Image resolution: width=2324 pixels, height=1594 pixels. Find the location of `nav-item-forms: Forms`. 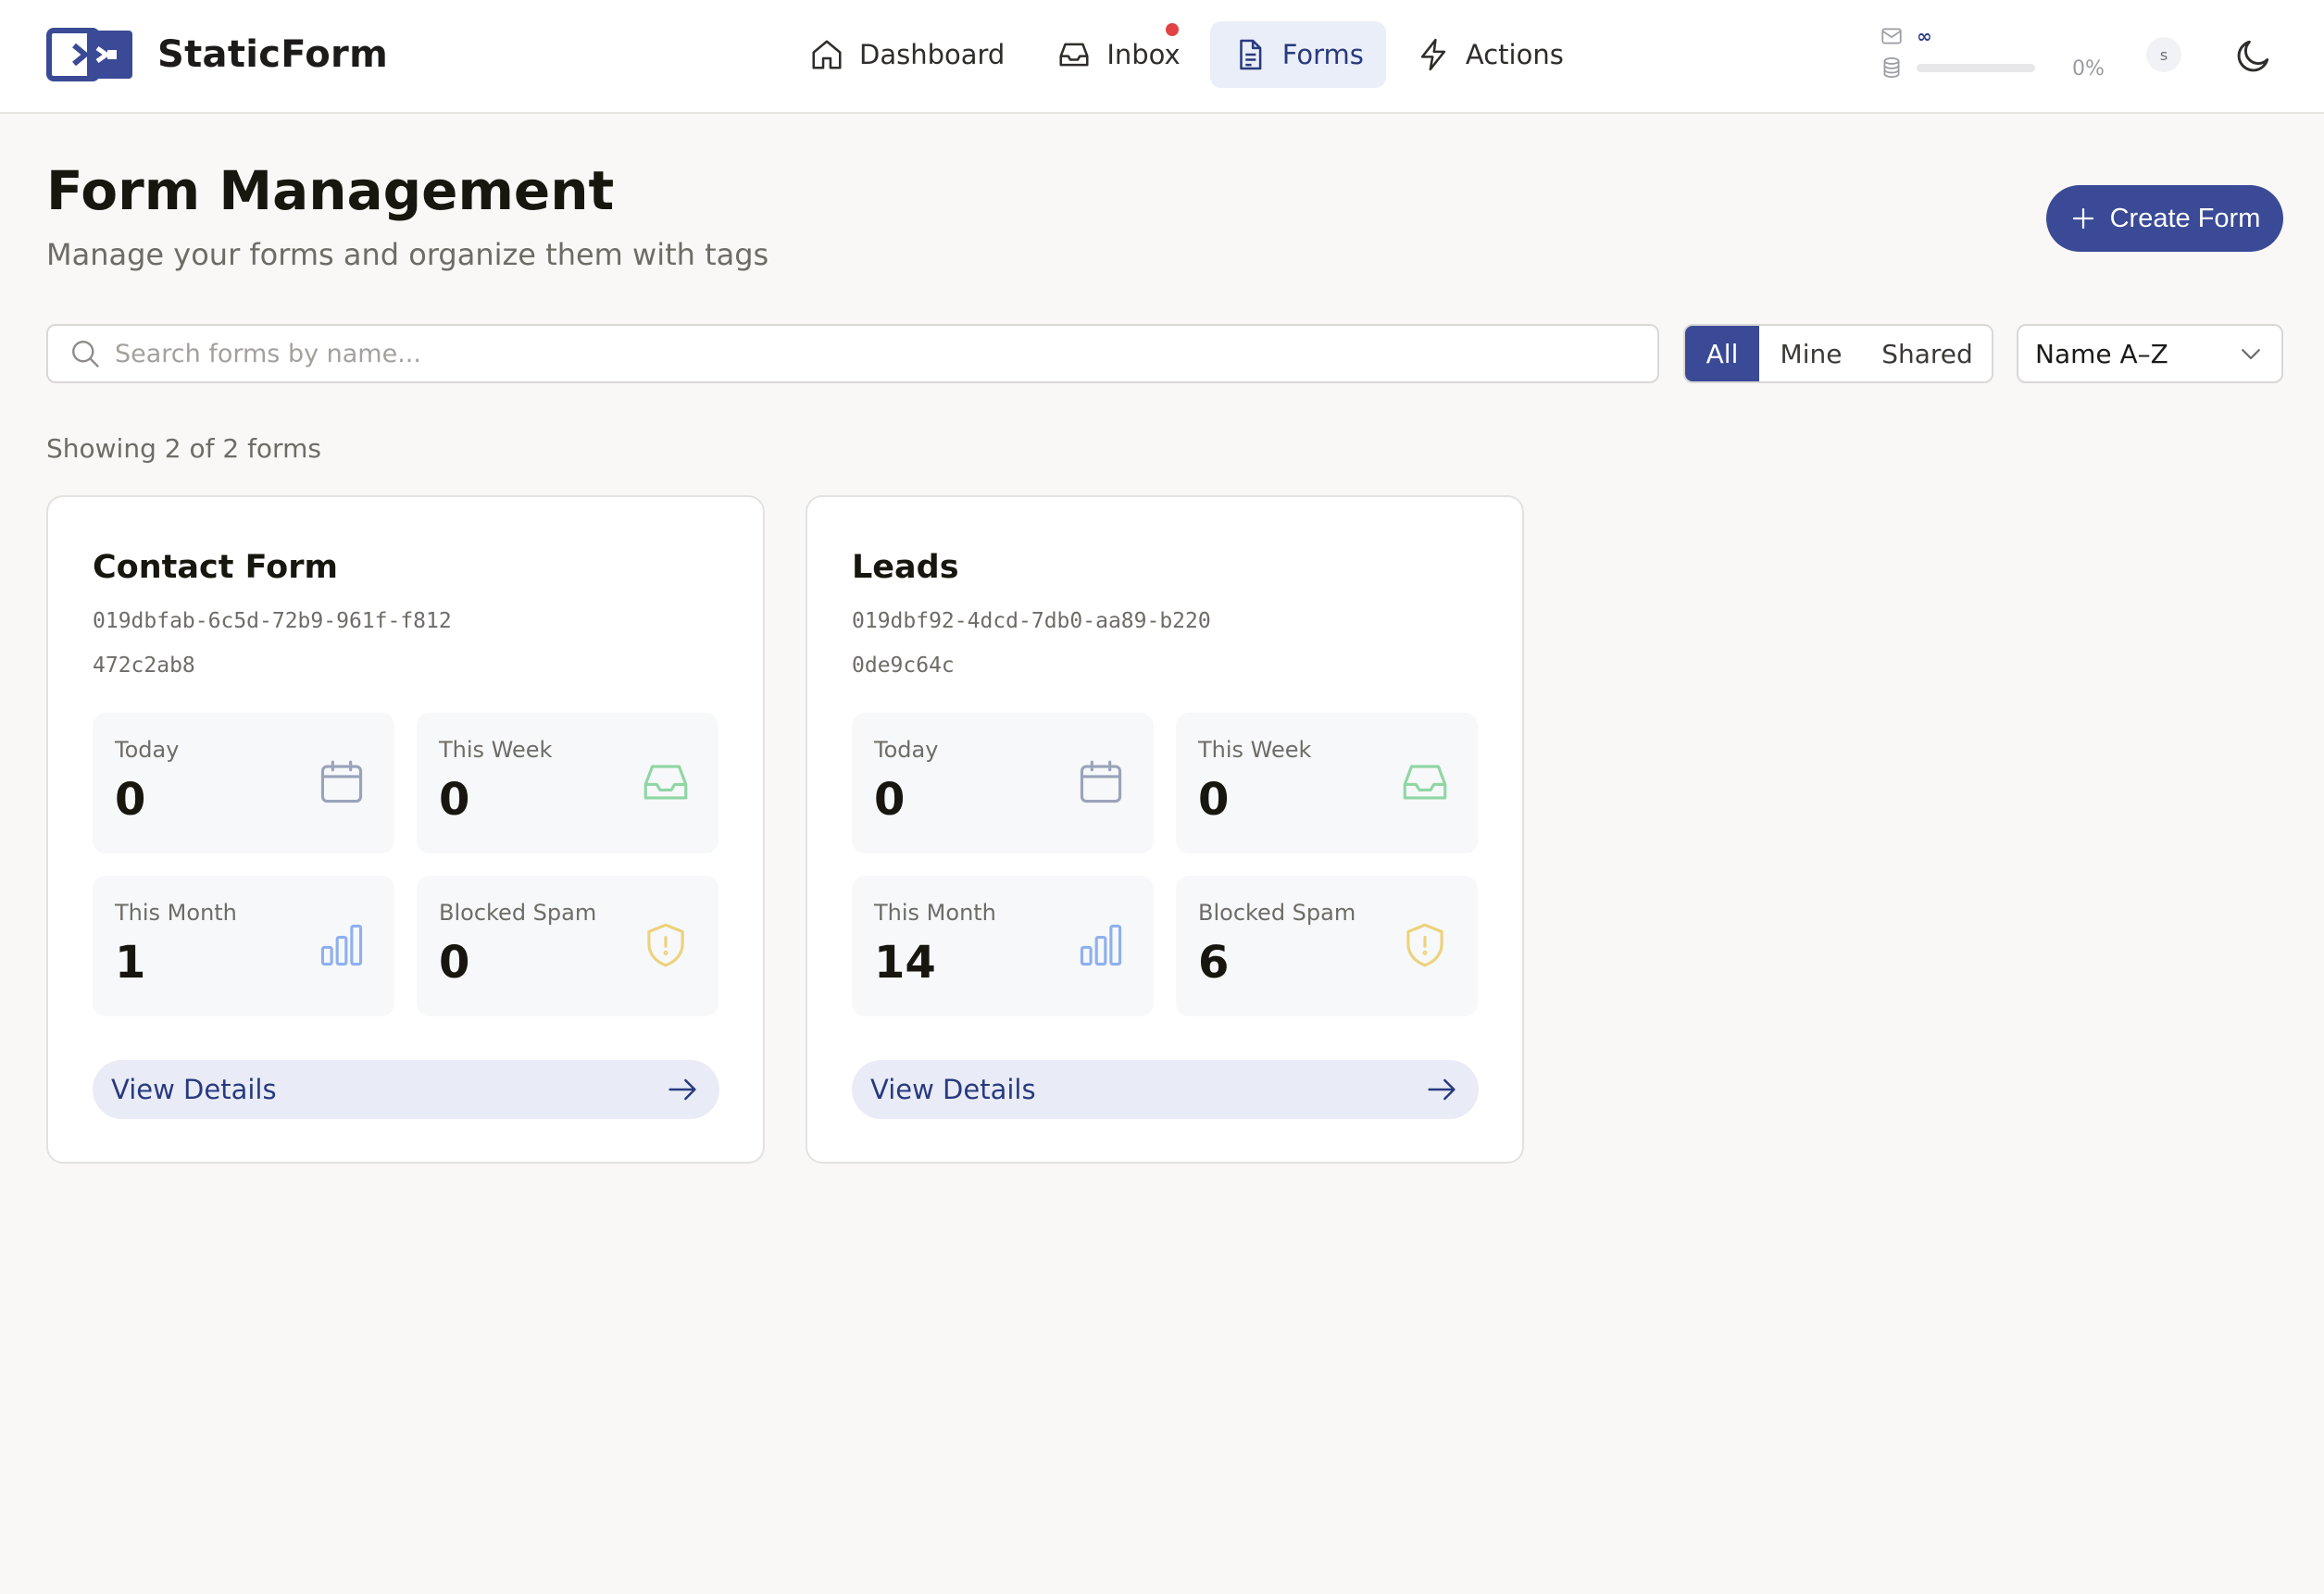

nav-item-forms: Forms is located at coordinates (1297, 54).